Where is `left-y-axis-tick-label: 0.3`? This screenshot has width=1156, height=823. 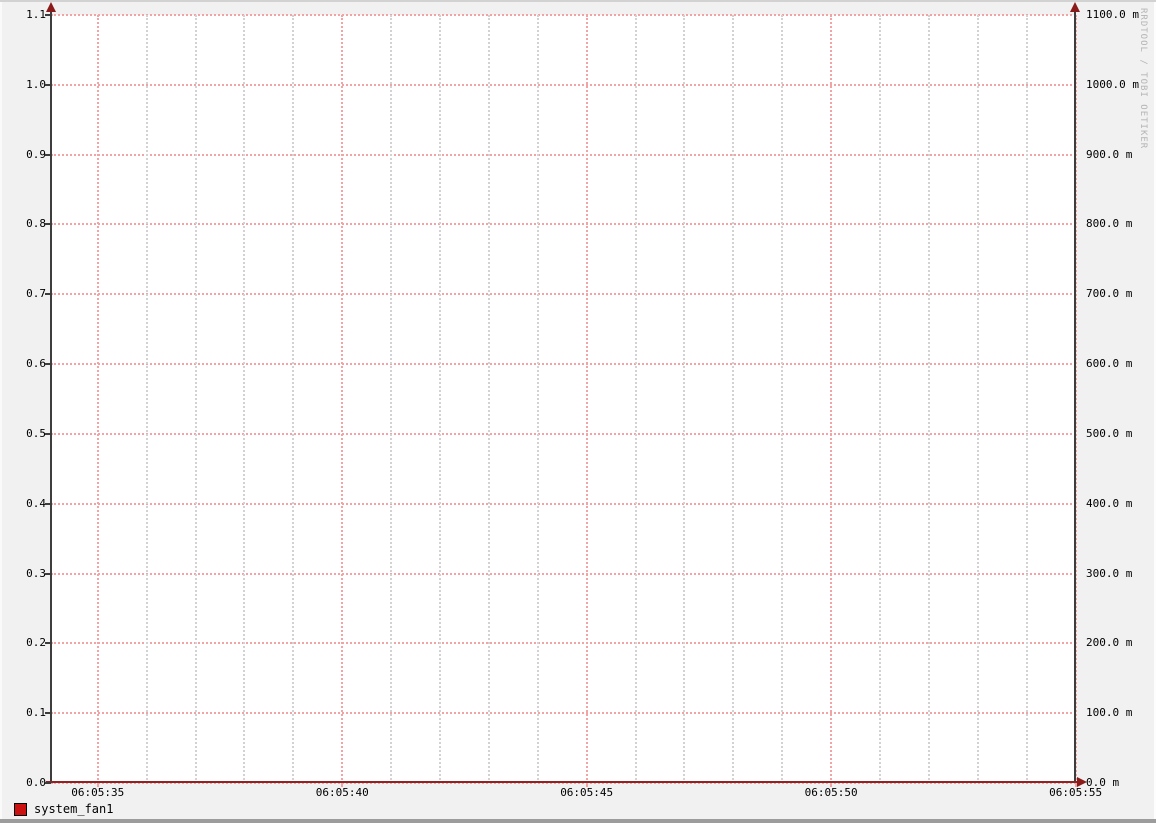
left-y-axis-tick-label: 0.3 is located at coordinates (36, 573).